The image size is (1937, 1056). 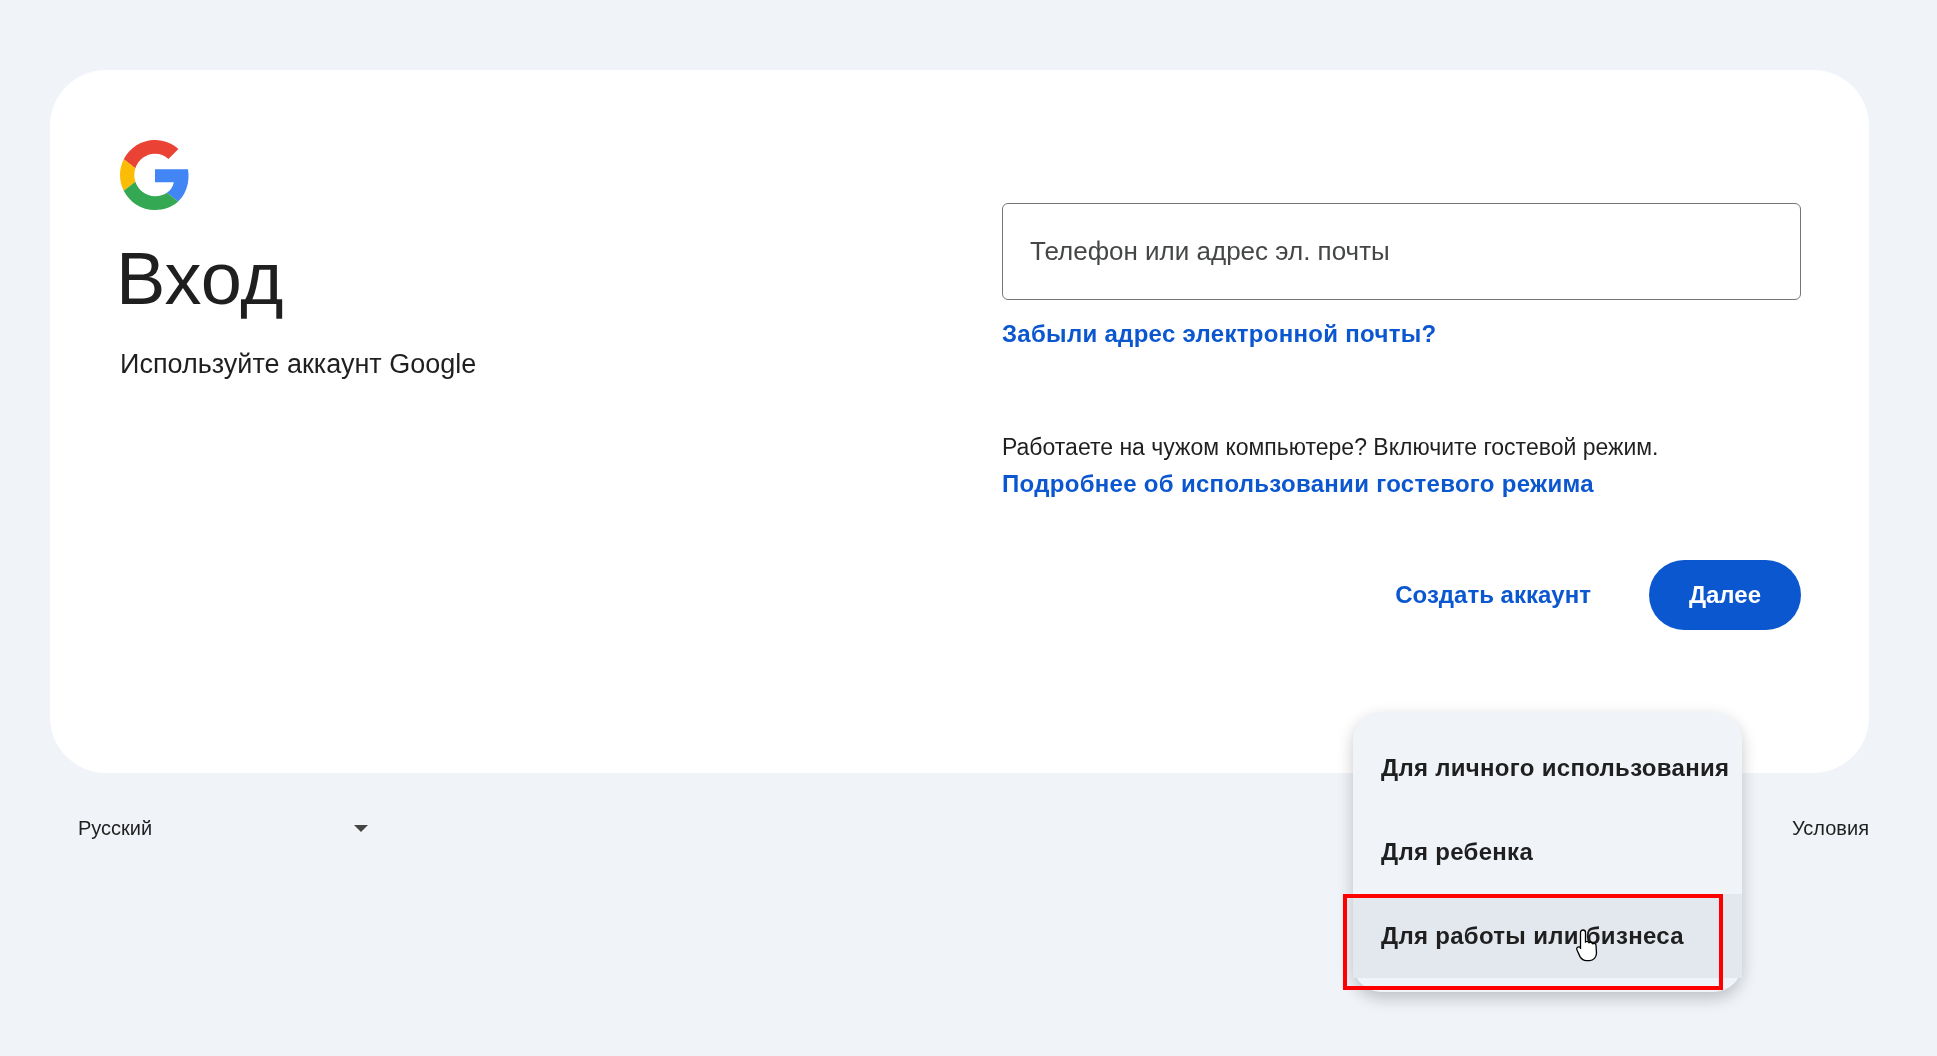 I want to click on guest-mode-link: Подробнее об использовании гостевого режима, so click(x=1298, y=483).